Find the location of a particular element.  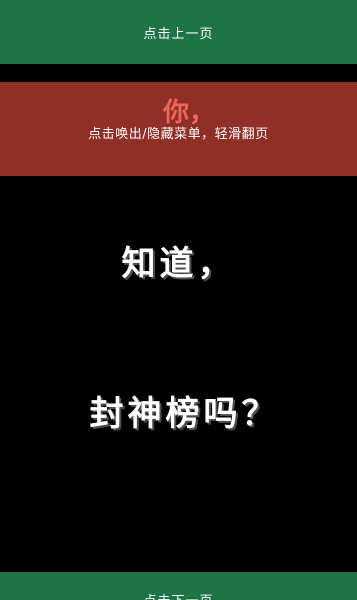

comic-text-line-2: 封神榜吗？ is located at coordinates (184, 414).